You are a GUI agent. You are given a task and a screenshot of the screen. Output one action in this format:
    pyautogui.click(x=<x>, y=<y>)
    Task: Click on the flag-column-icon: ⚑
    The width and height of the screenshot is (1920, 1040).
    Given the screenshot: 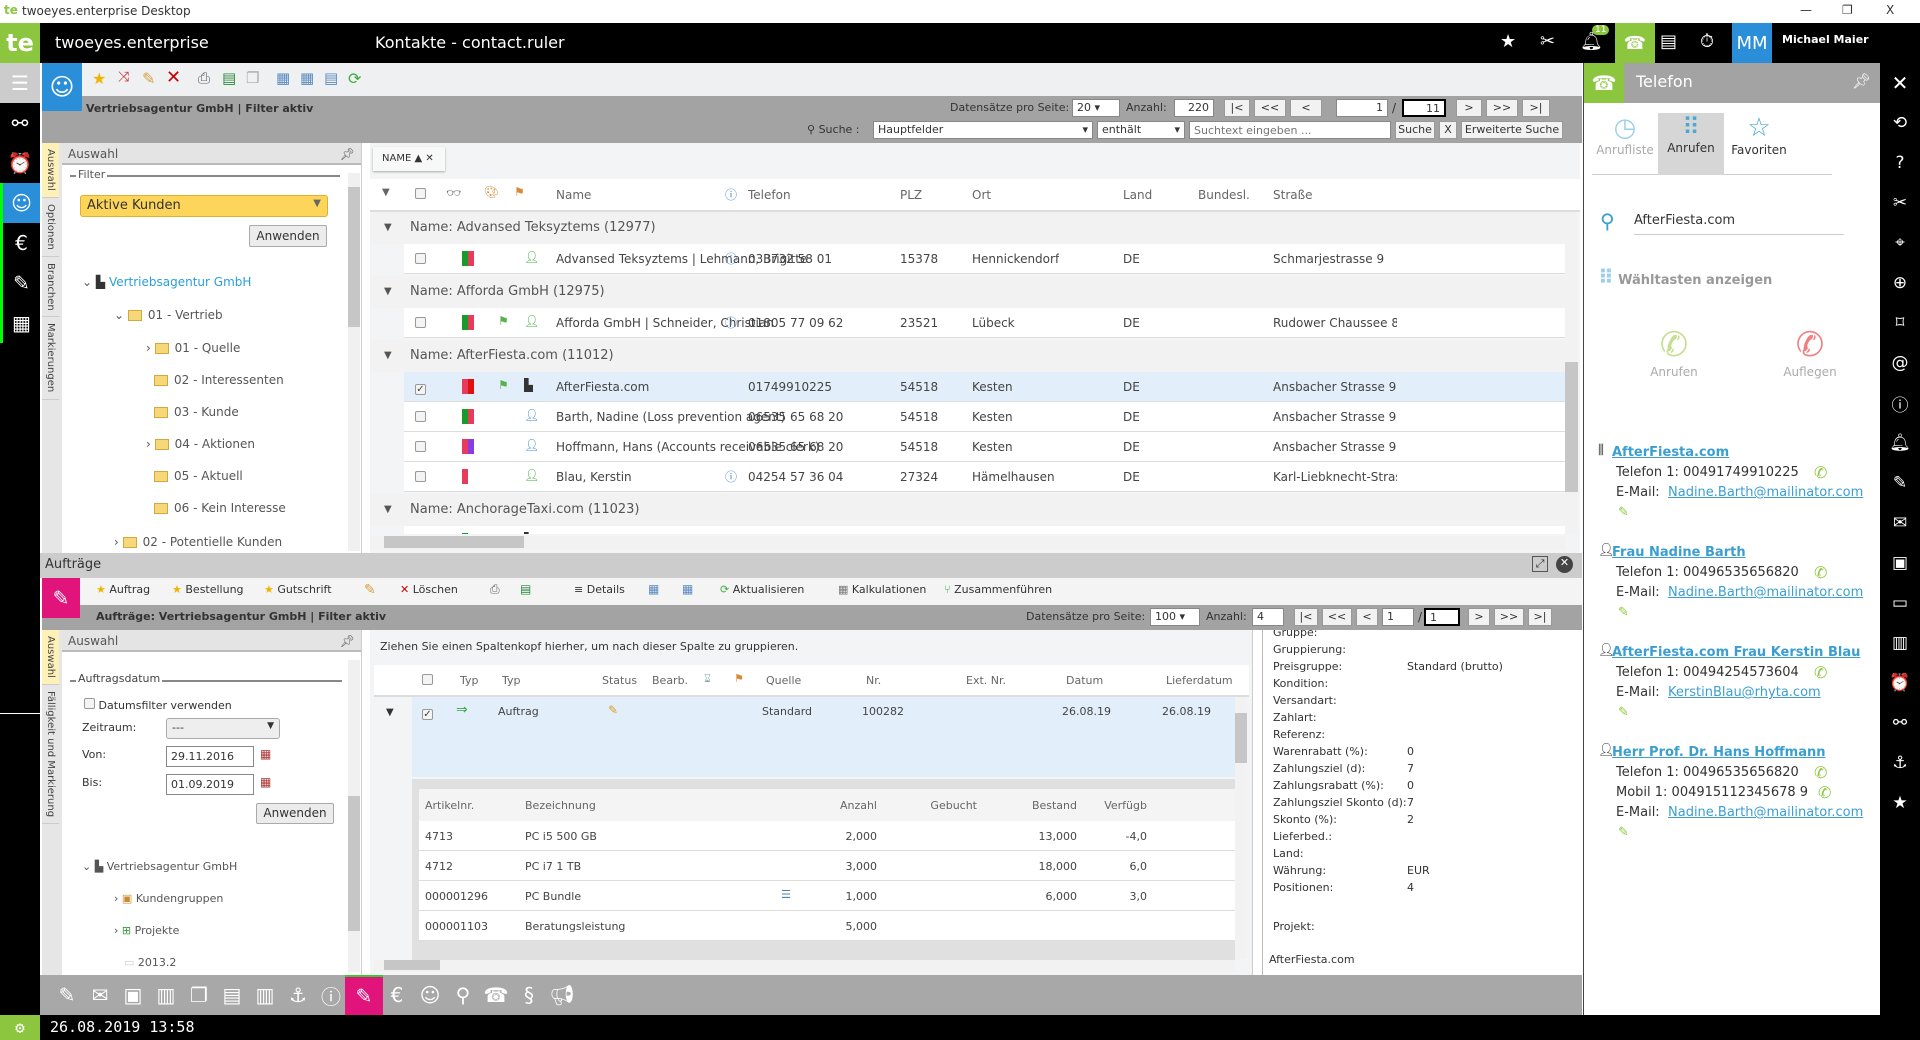 What is the action you would take?
    pyautogui.click(x=739, y=678)
    